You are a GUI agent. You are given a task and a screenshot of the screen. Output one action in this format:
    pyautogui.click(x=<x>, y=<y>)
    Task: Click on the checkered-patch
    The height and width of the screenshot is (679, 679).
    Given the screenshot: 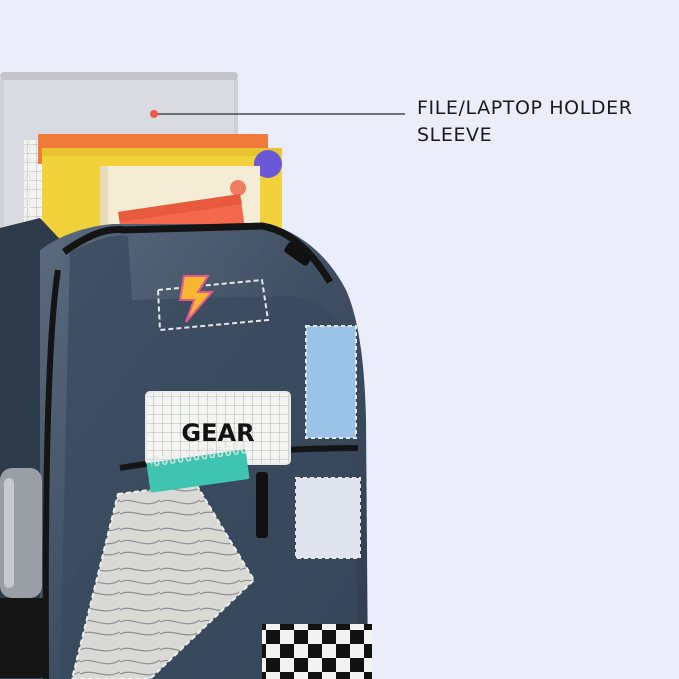 What is the action you would take?
    pyautogui.click(x=317, y=651)
    